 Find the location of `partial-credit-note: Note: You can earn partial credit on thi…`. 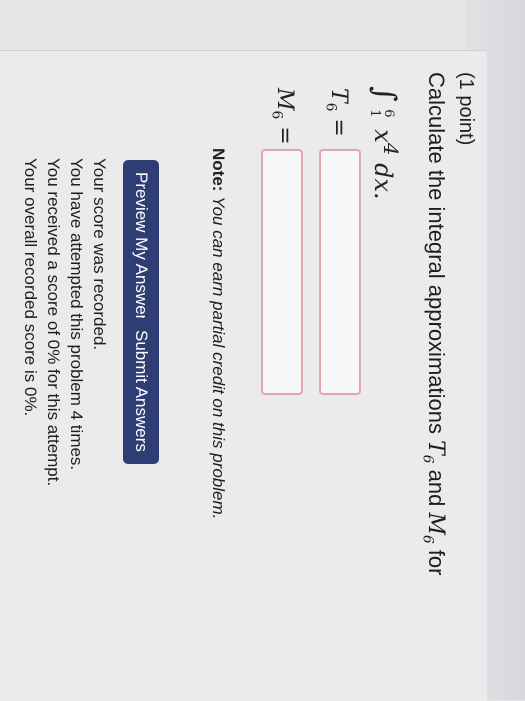

partial-credit-note: Note: You can earn partial credit on thi… is located at coordinates (218, 333).